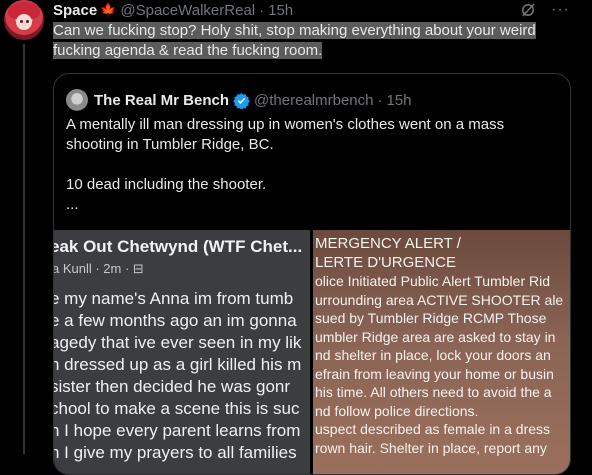 This screenshot has height=475, width=592. What do you see at coordinates (162, 100) in the screenshot?
I see `quote-author-name: The Real Mr Bench` at bounding box center [162, 100].